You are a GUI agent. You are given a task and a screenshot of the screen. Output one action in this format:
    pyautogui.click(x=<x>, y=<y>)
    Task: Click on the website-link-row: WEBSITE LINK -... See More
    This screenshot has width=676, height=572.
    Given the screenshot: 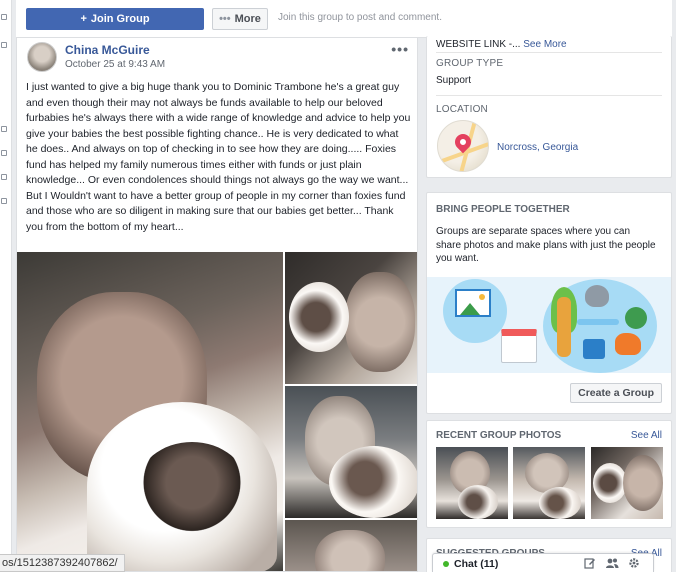 What is the action you would take?
    pyautogui.click(x=501, y=44)
    